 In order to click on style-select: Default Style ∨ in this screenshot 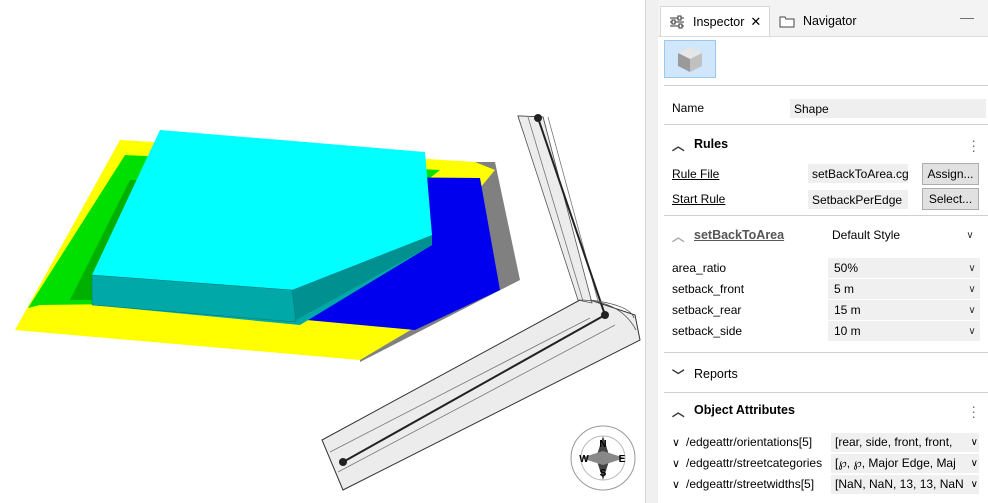, I will do `click(902, 235)`.